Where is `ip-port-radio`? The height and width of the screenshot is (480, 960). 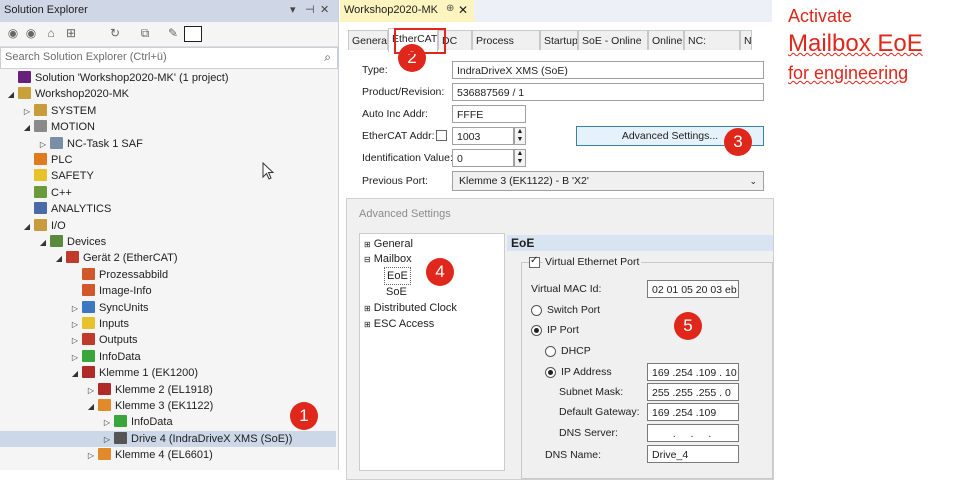 ip-port-radio is located at coordinates (536, 330).